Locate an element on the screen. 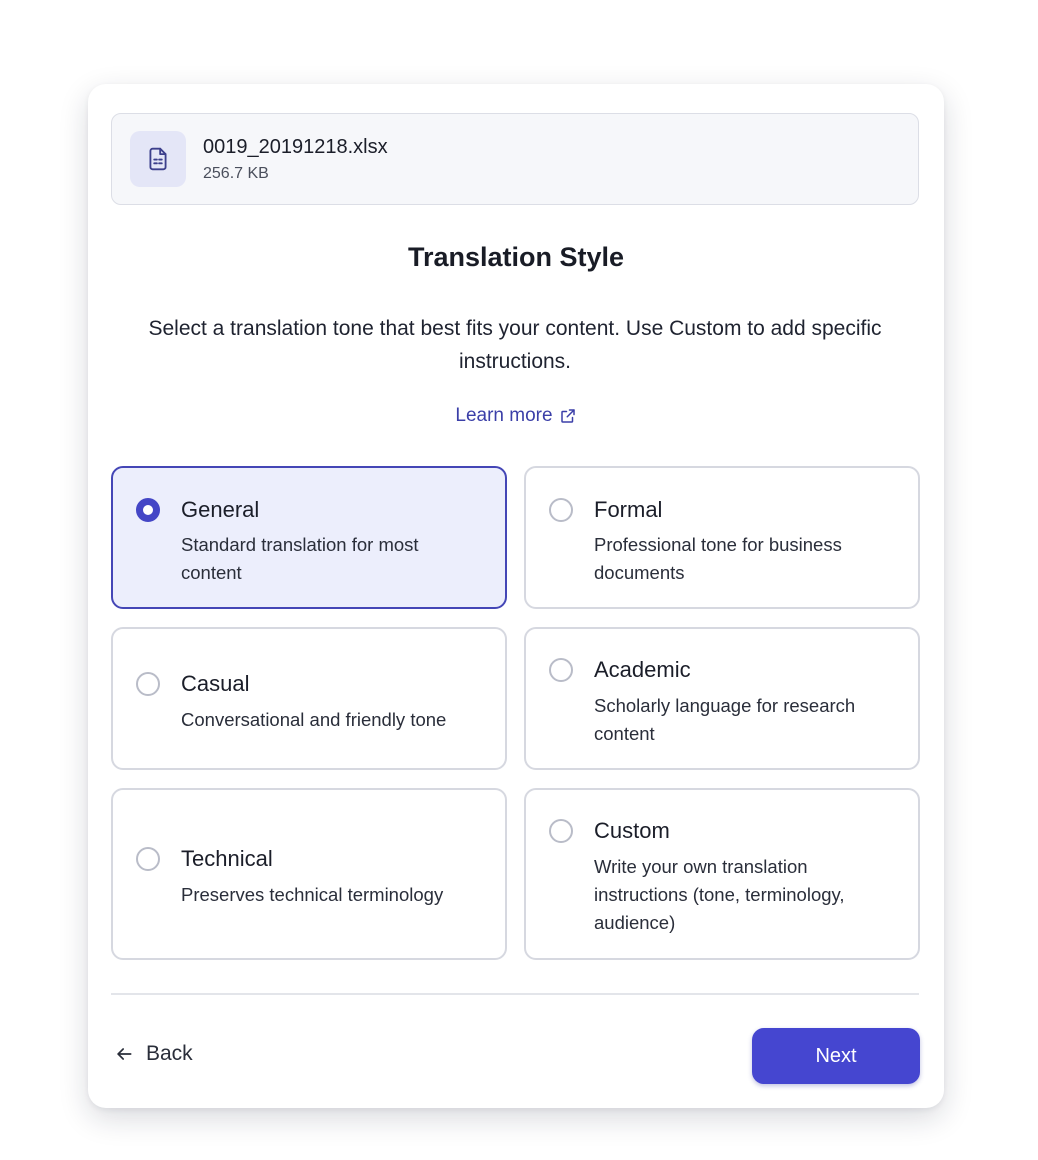  file-name: 0019_20191218.xlsx is located at coordinates (295, 147).